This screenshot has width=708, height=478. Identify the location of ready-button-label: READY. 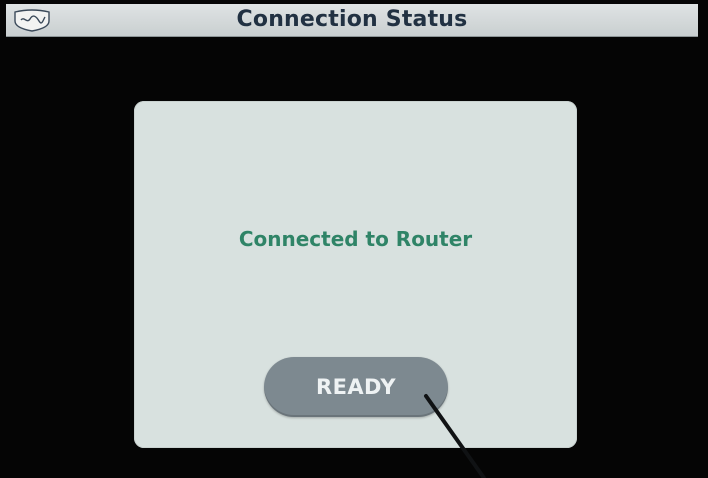
(356, 387).